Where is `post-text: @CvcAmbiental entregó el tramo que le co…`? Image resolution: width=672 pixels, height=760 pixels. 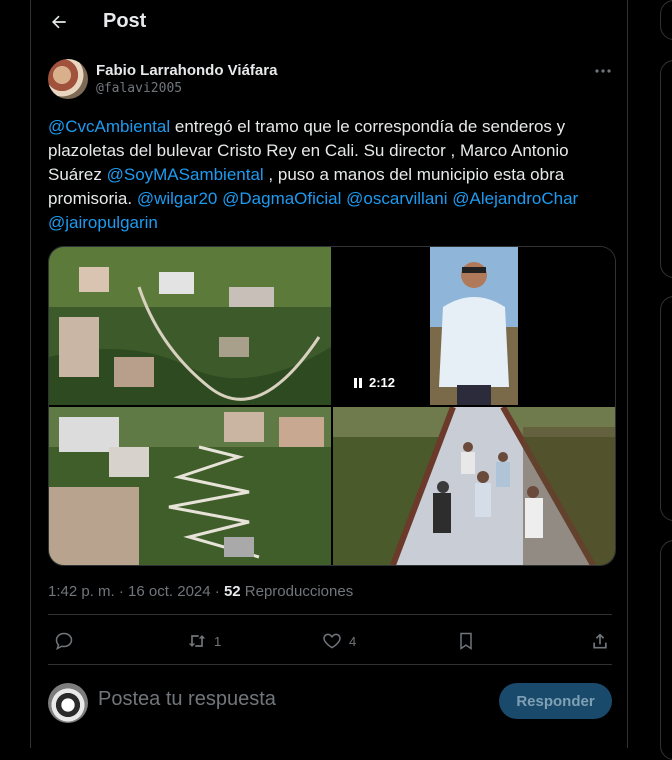 post-text: @CvcAmbiental entregó el tramo que le co… is located at coordinates (328, 175).